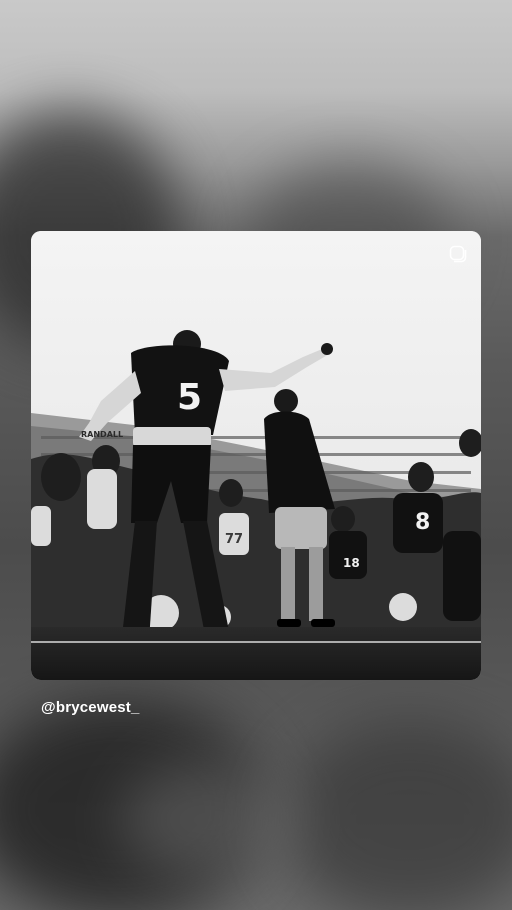  Describe the element at coordinates (102, 434) in the screenshot. I see `svg-text: RANDALL` at that location.